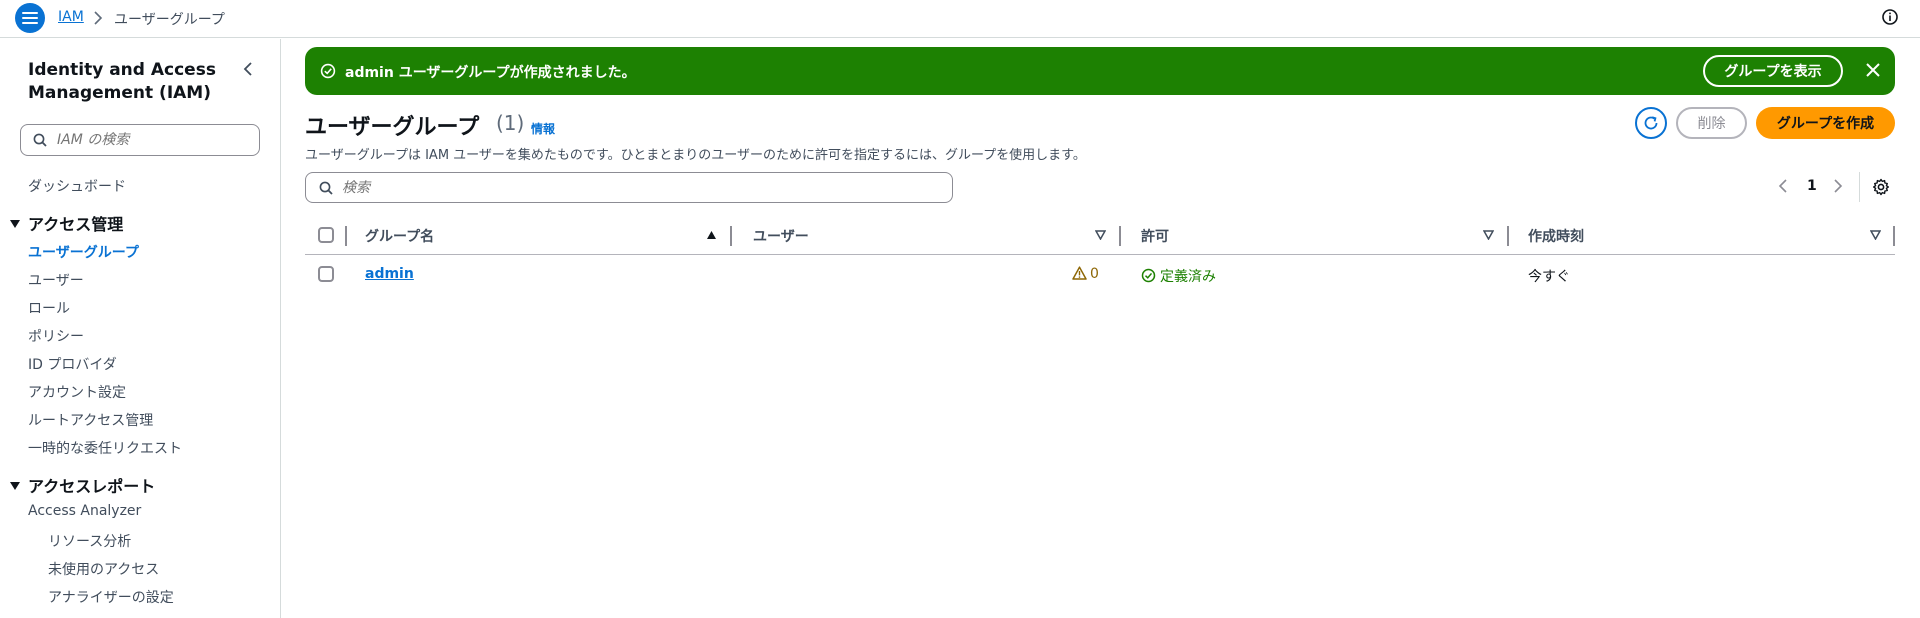 The image size is (1920, 618). I want to click on sidebar-item-root-access: ルートアクセス管理, so click(90, 420).